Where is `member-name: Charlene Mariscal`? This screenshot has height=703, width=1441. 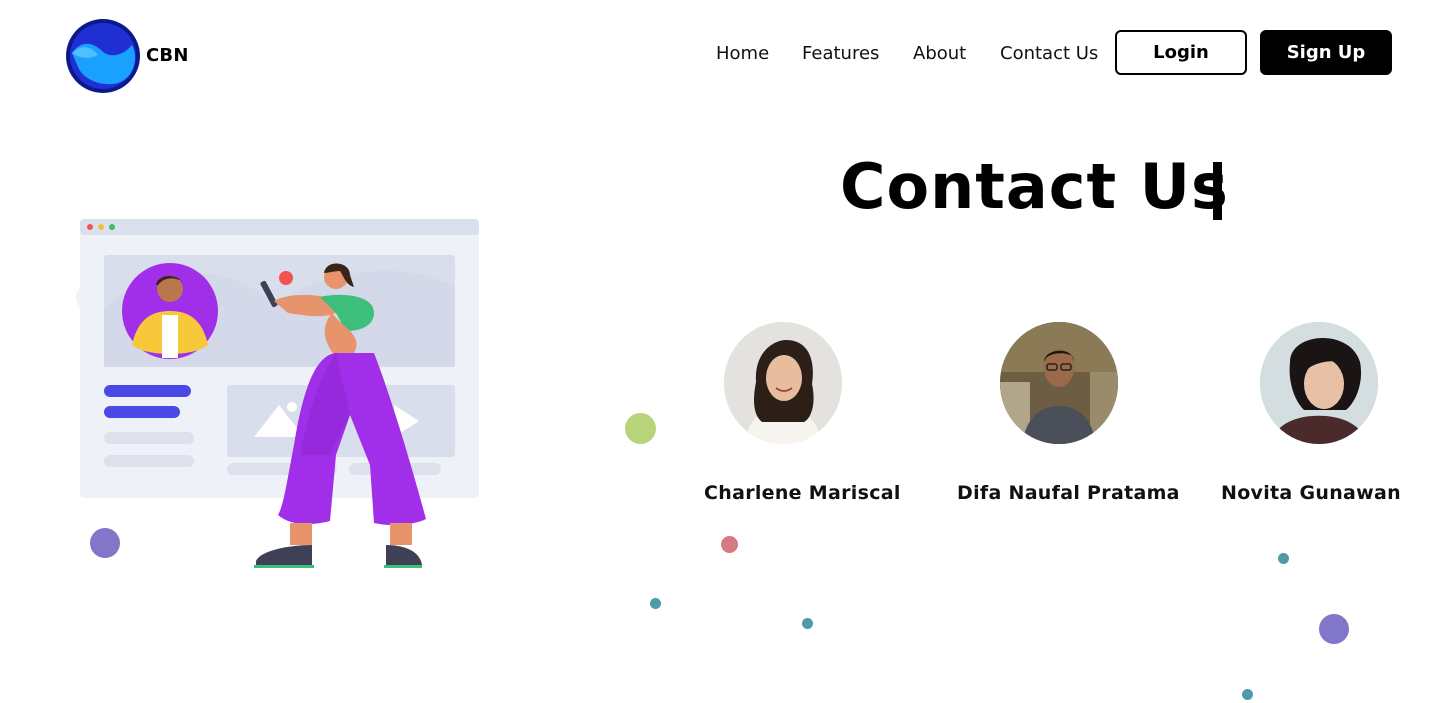
member-name: Charlene Mariscal is located at coordinates (802, 493).